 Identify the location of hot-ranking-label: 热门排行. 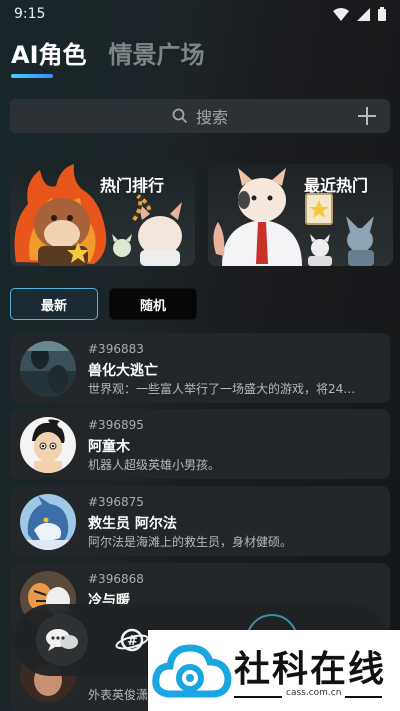
(132, 185).